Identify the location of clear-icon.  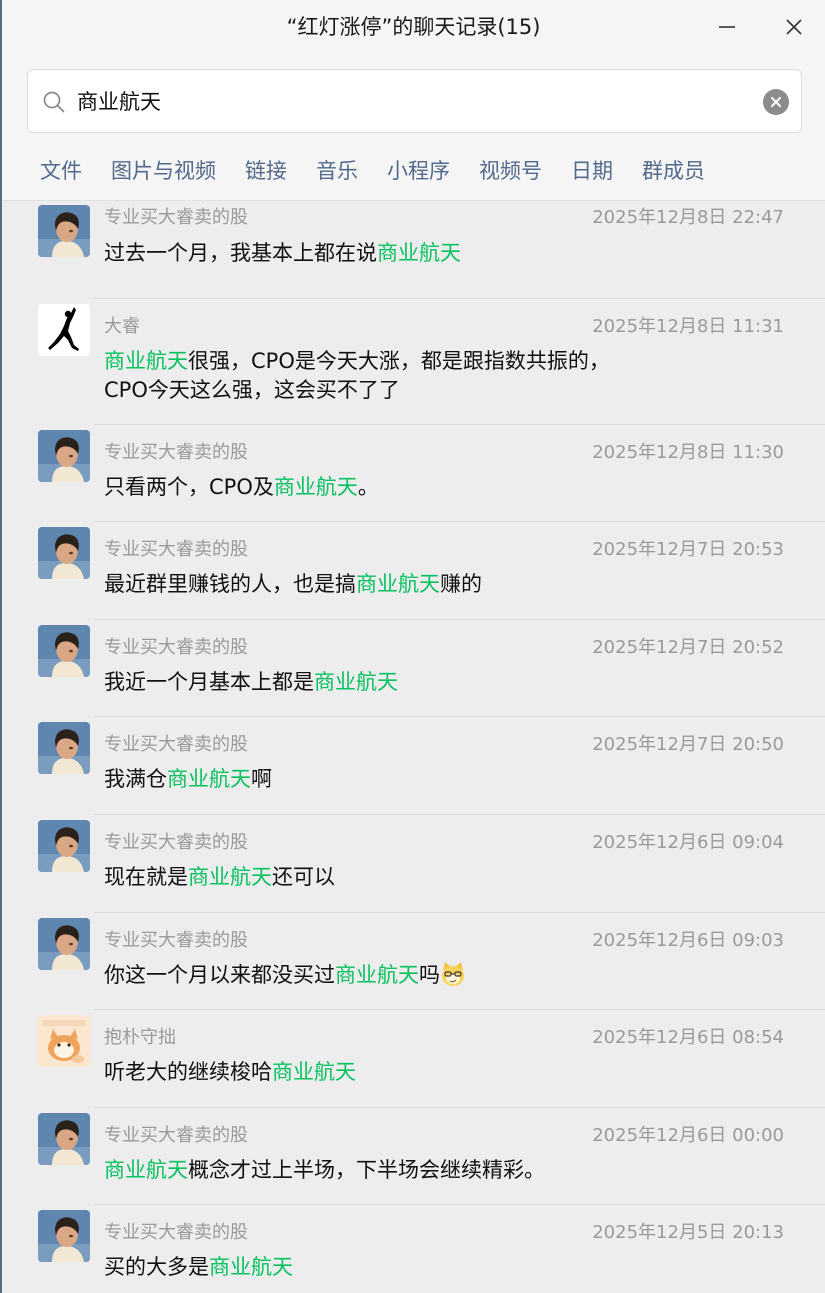
(776, 102).